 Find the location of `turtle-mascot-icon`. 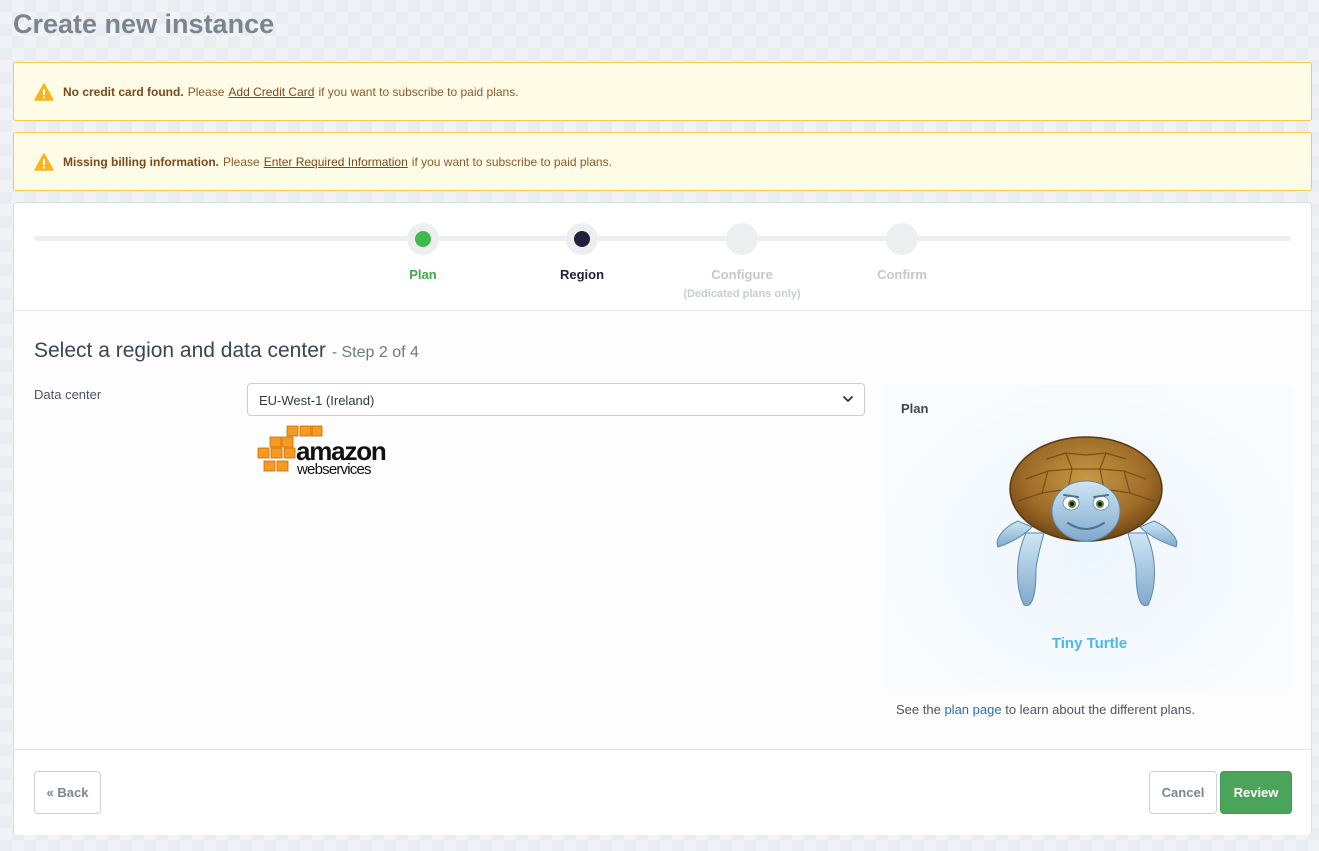

turtle-mascot-icon is located at coordinates (1087, 521).